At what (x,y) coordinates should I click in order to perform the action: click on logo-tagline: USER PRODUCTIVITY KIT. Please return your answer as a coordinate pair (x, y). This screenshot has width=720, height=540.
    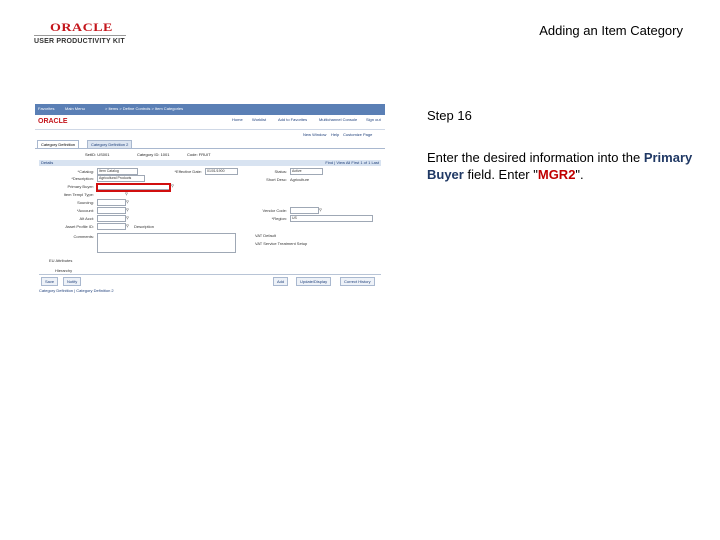
    Looking at the image, I should click on (79, 41).